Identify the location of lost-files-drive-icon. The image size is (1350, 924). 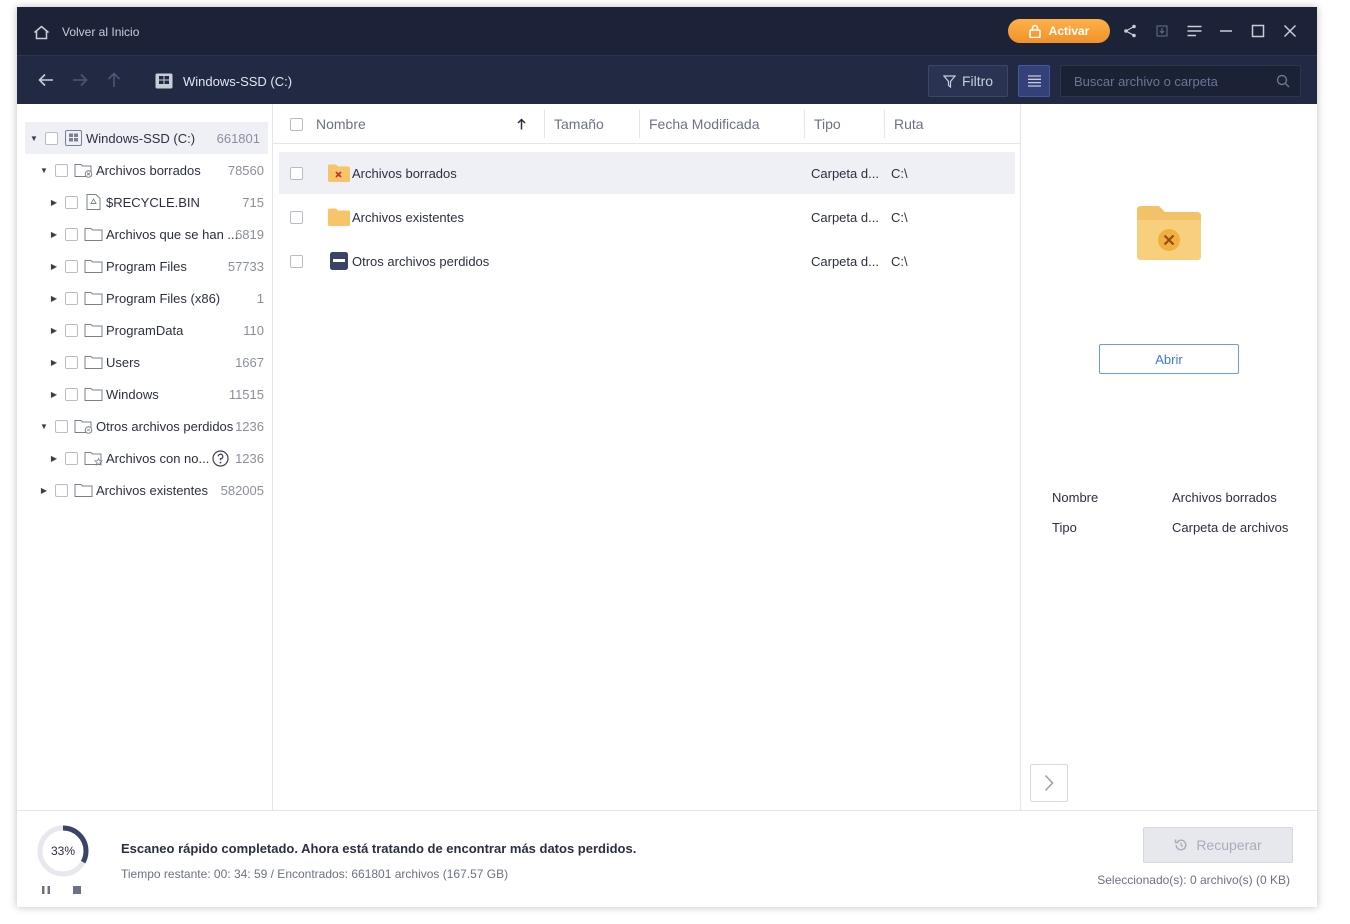
(339, 261).